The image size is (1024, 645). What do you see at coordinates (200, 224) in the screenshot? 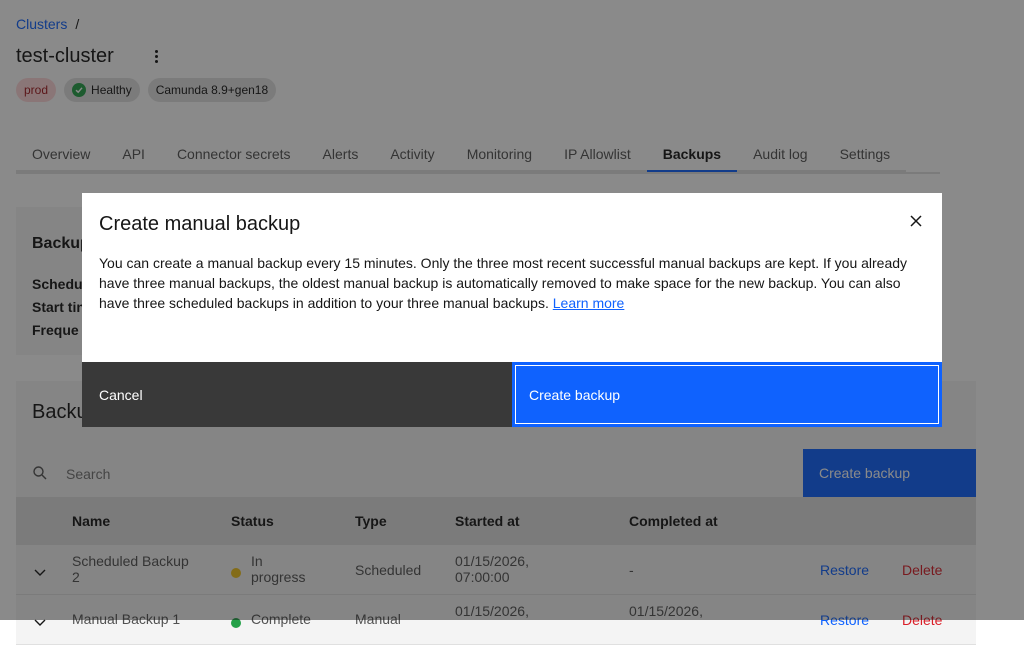
I see `modal-title: Create manual backup` at bounding box center [200, 224].